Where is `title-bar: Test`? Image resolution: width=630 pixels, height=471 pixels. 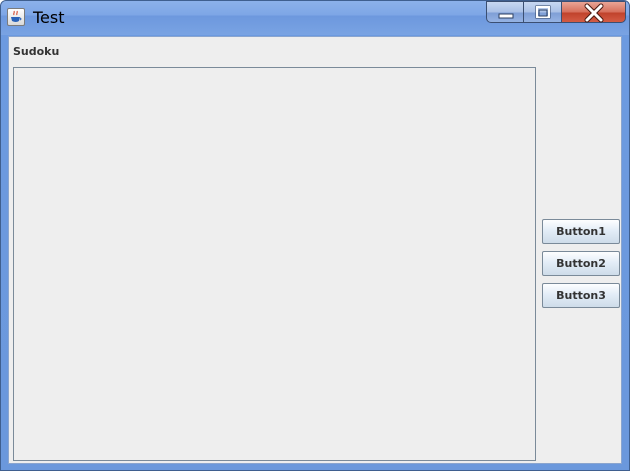 title-bar: Test is located at coordinates (315, 18).